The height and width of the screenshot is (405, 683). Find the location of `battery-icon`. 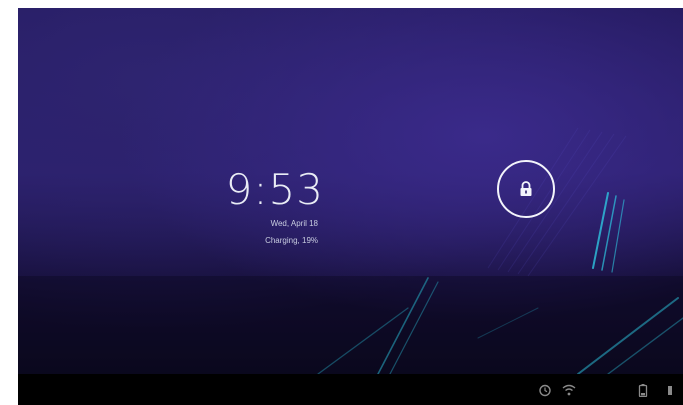

battery-icon is located at coordinates (643, 390).